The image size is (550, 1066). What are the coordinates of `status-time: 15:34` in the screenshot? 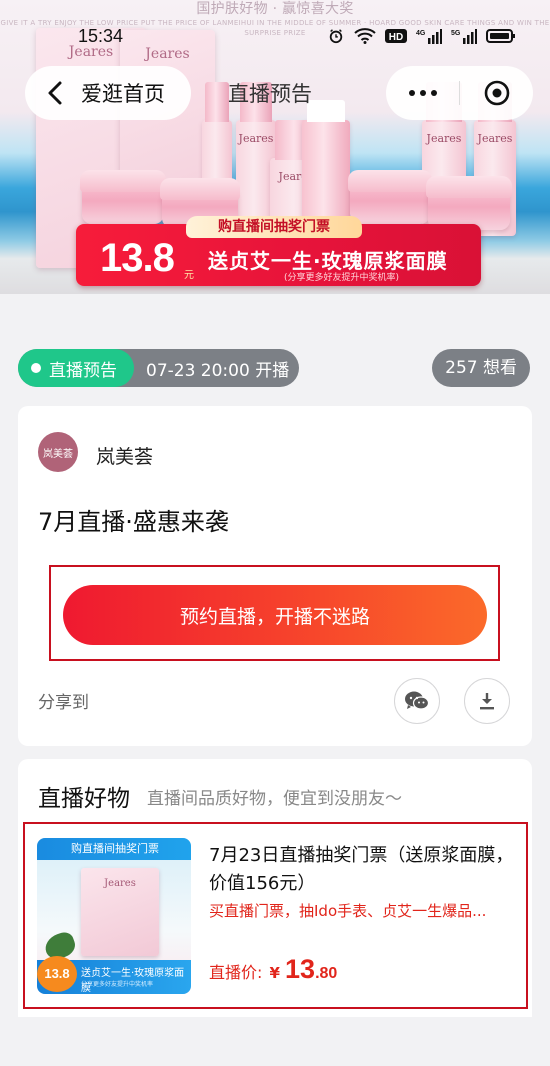 It's located at (101, 36).